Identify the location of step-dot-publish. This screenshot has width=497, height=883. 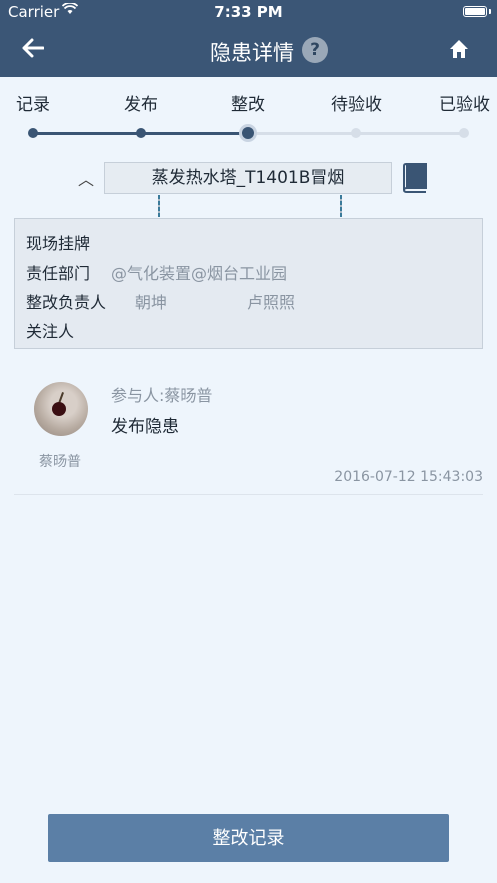
(141, 133).